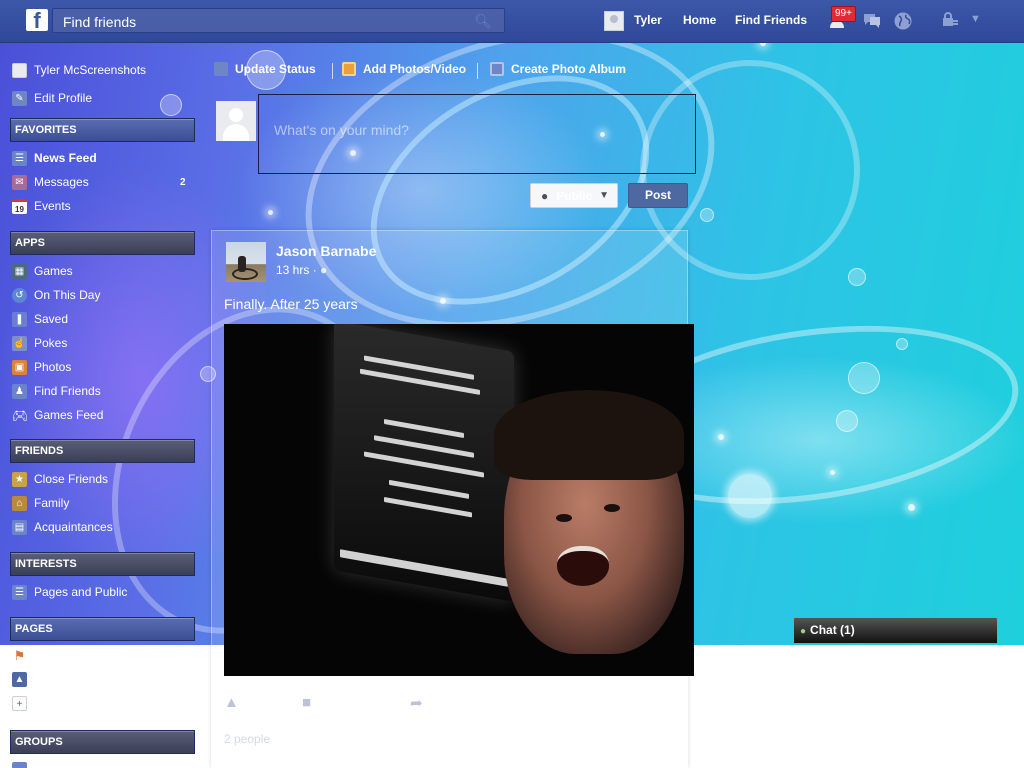  What do you see at coordinates (459, 705) in the screenshot?
I see `story-actions: ▲ ■ ➦` at bounding box center [459, 705].